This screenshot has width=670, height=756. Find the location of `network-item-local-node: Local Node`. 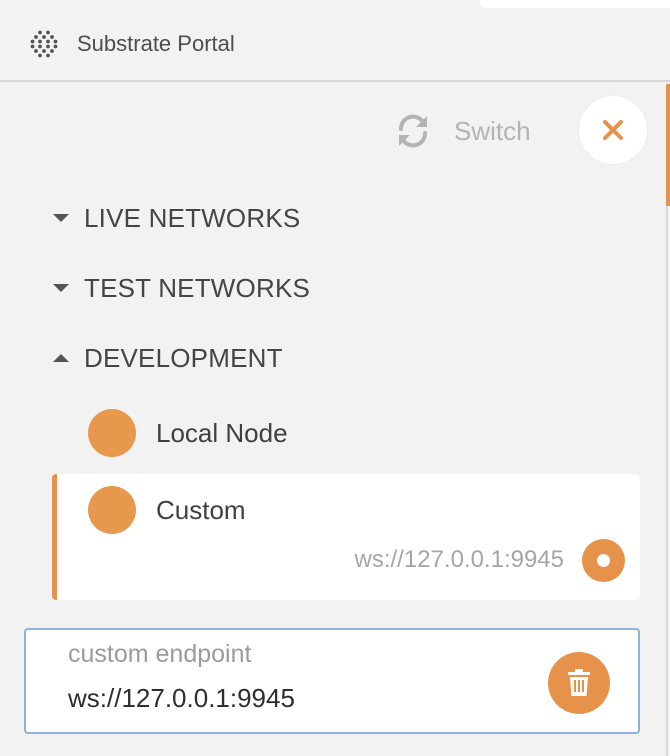

network-item-local-node: Local Node is located at coordinates (346, 433).